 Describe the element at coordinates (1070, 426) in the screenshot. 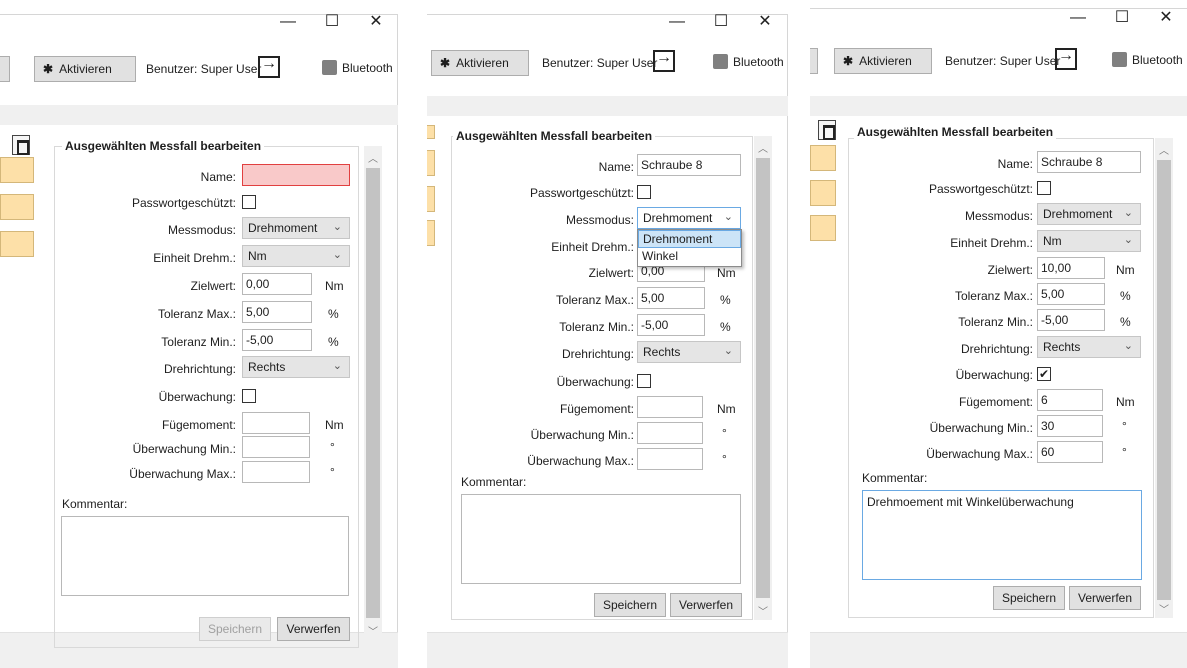

I see `mon-min-input: 30` at that location.